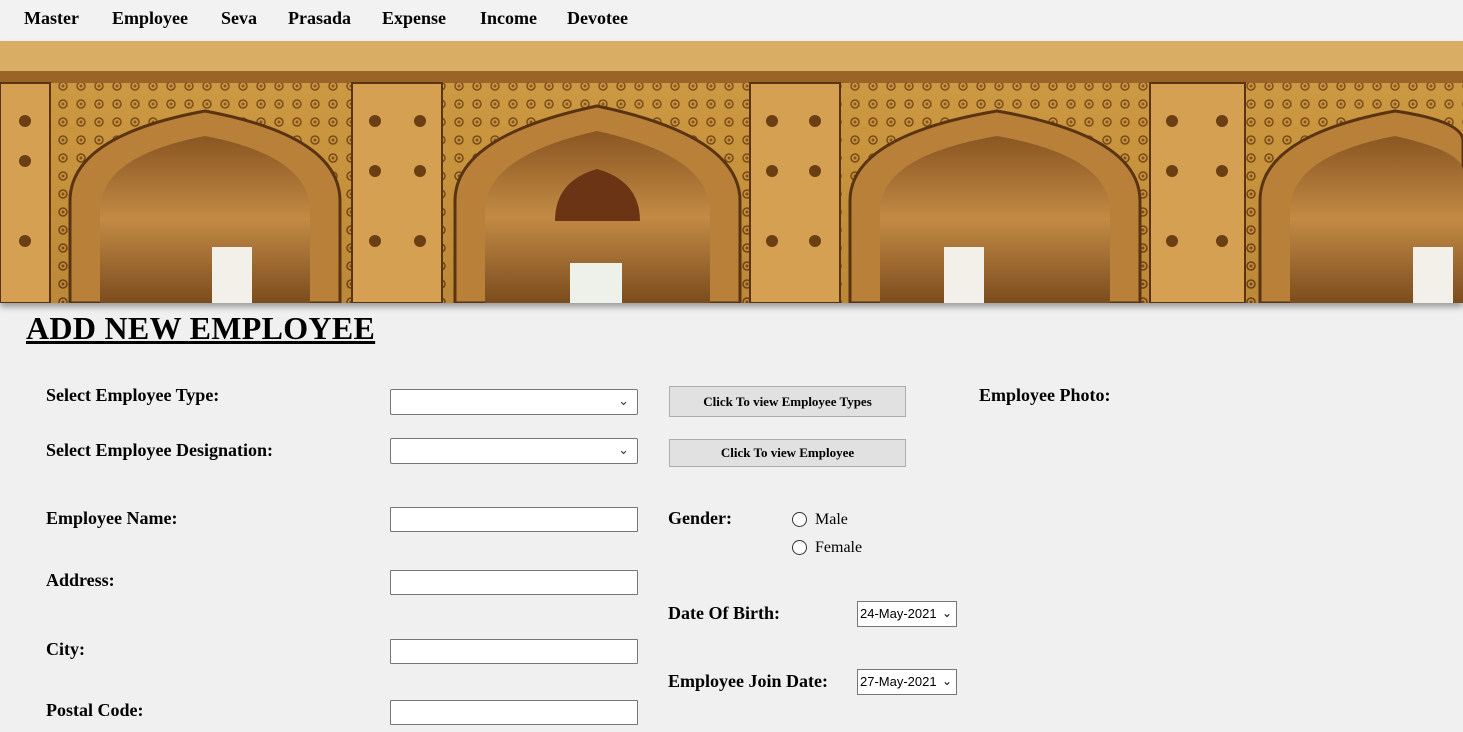  Describe the element at coordinates (508, 18) in the screenshot. I see `menu-income: Income` at that location.